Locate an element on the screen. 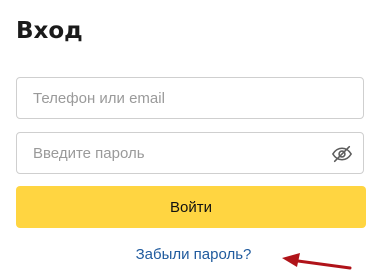 This screenshot has height=278, width=387. password-field is located at coordinates (190, 153).